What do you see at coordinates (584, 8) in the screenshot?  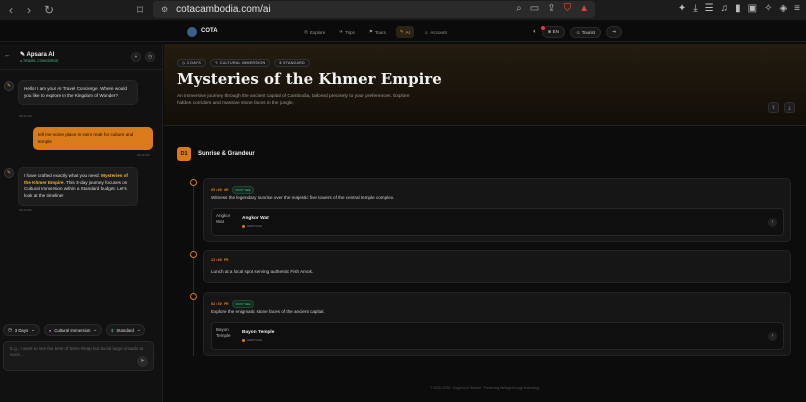 I see `brave-rewards-icon: ▲` at bounding box center [584, 8].